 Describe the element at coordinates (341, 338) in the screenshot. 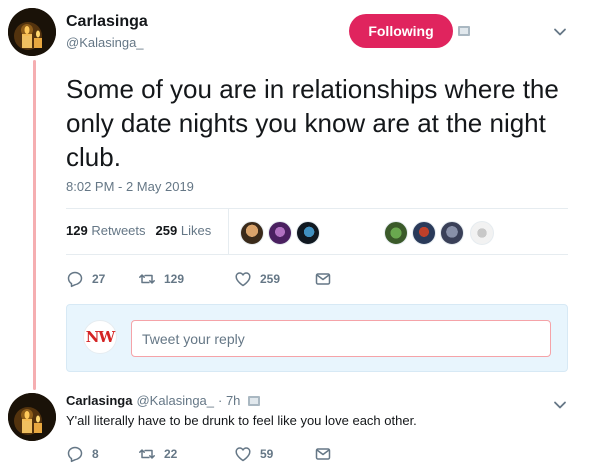

I see `reply-input` at that location.